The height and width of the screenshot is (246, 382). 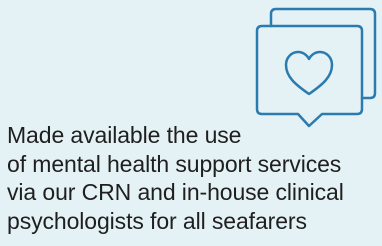 What do you see at coordinates (309, 73) in the screenshot?
I see `heart-icon` at bounding box center [309, 73].